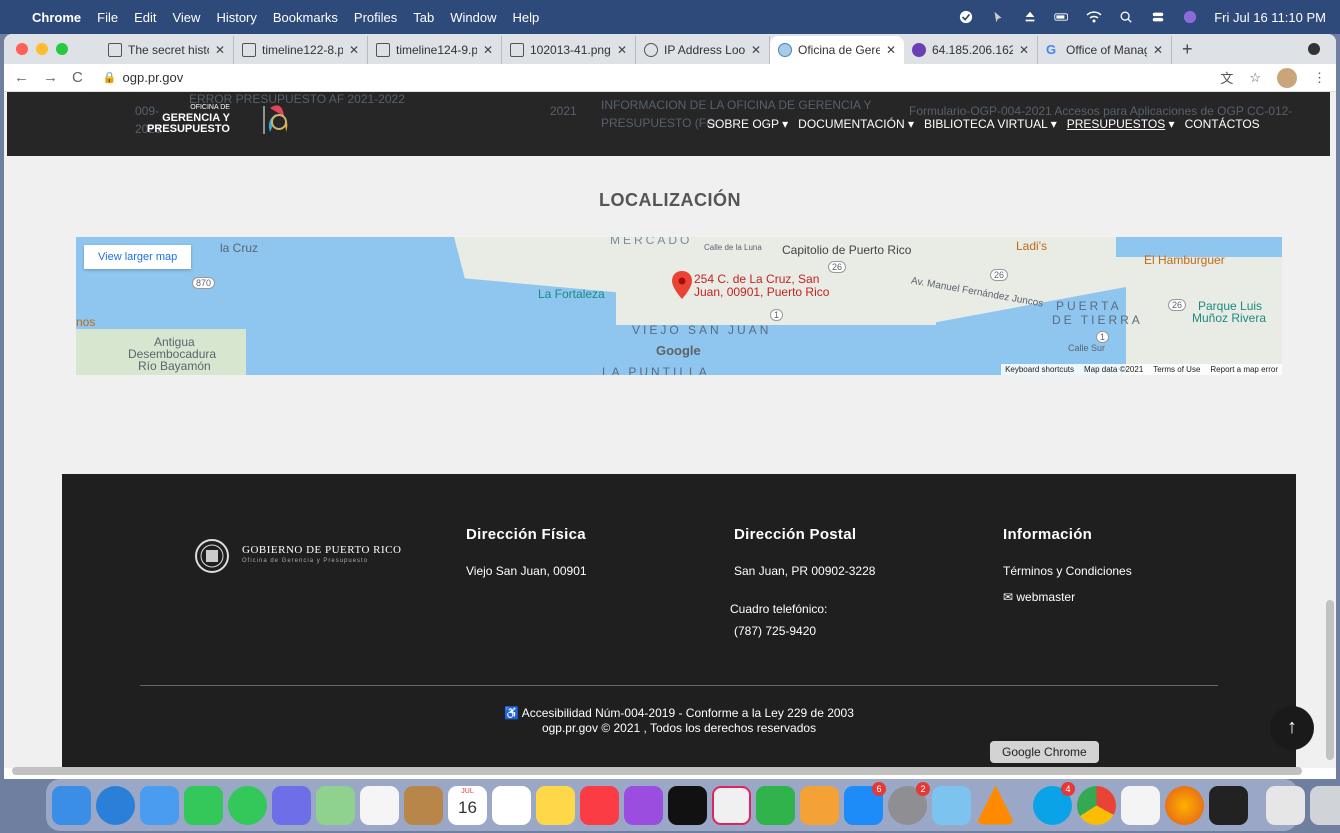 The image size is (1340, 833). What do you see at coordinates (188, 118) in the screenshot?
I see `ogp-logo-text: OFICINA DE GERENCIA Y PRESUPUESTO` at bounding box center [188, 118].